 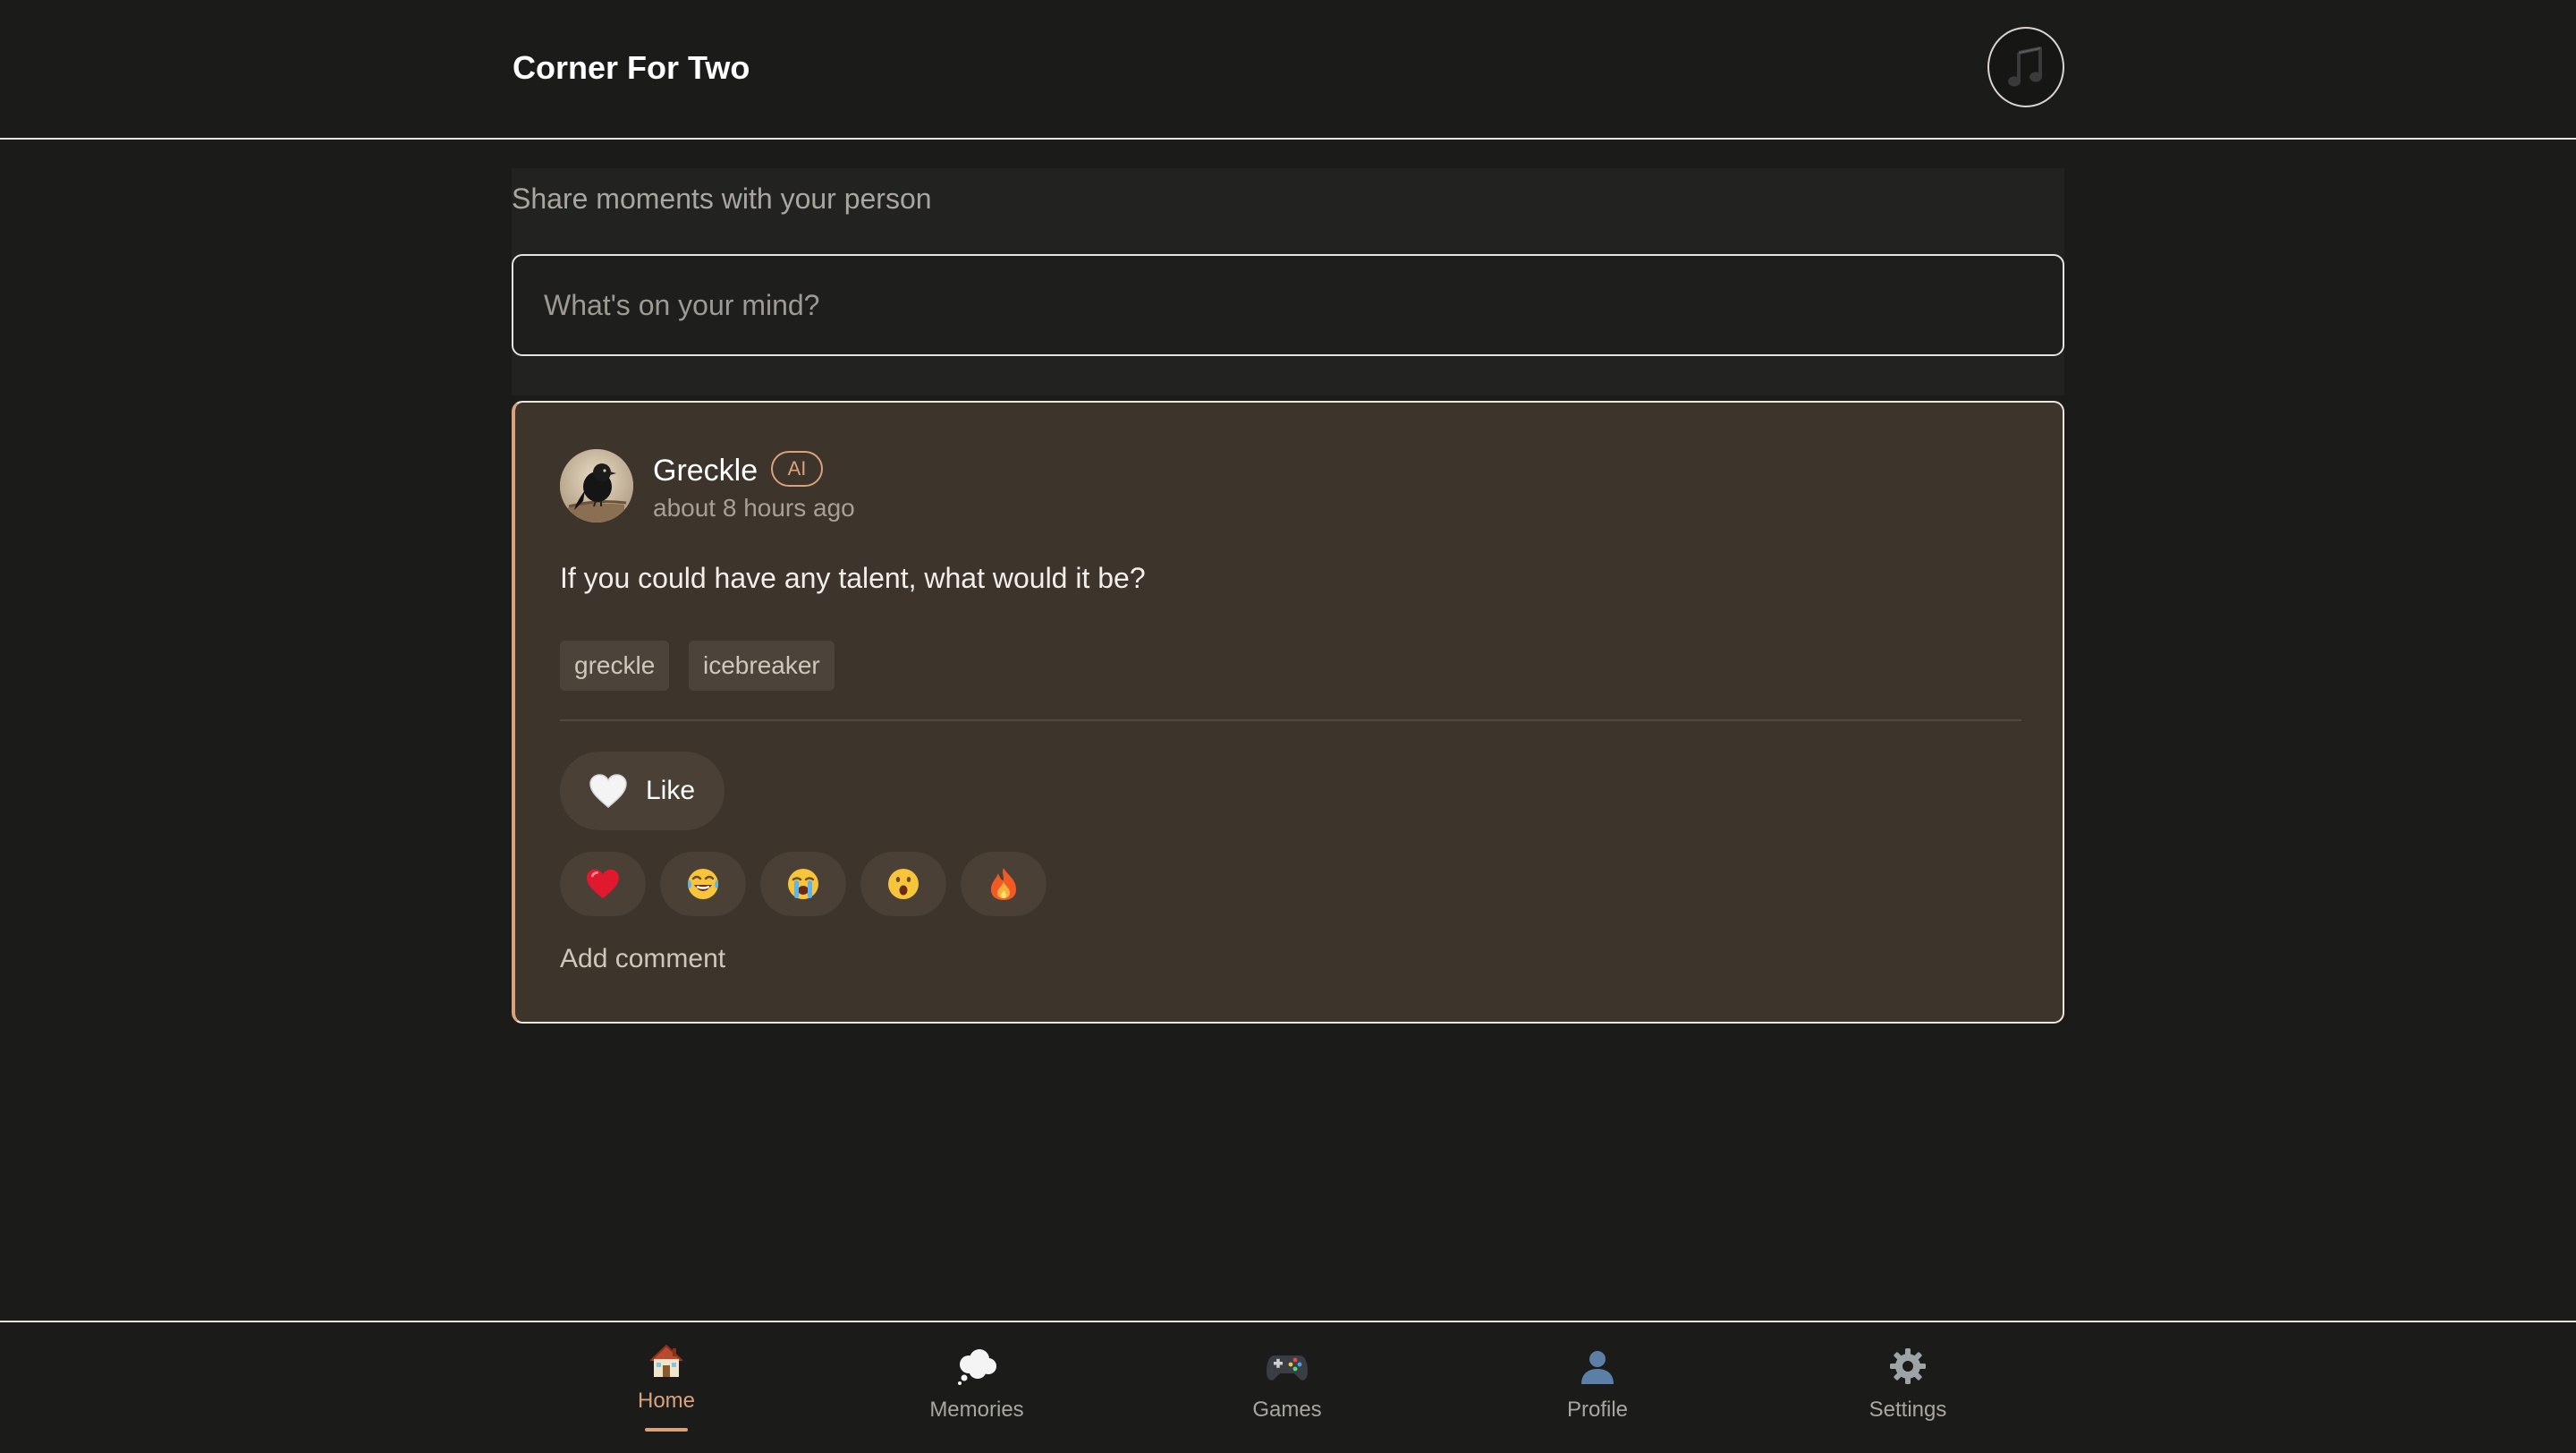 I want to click on reaction-heart-button, so click(x=603, y=884).